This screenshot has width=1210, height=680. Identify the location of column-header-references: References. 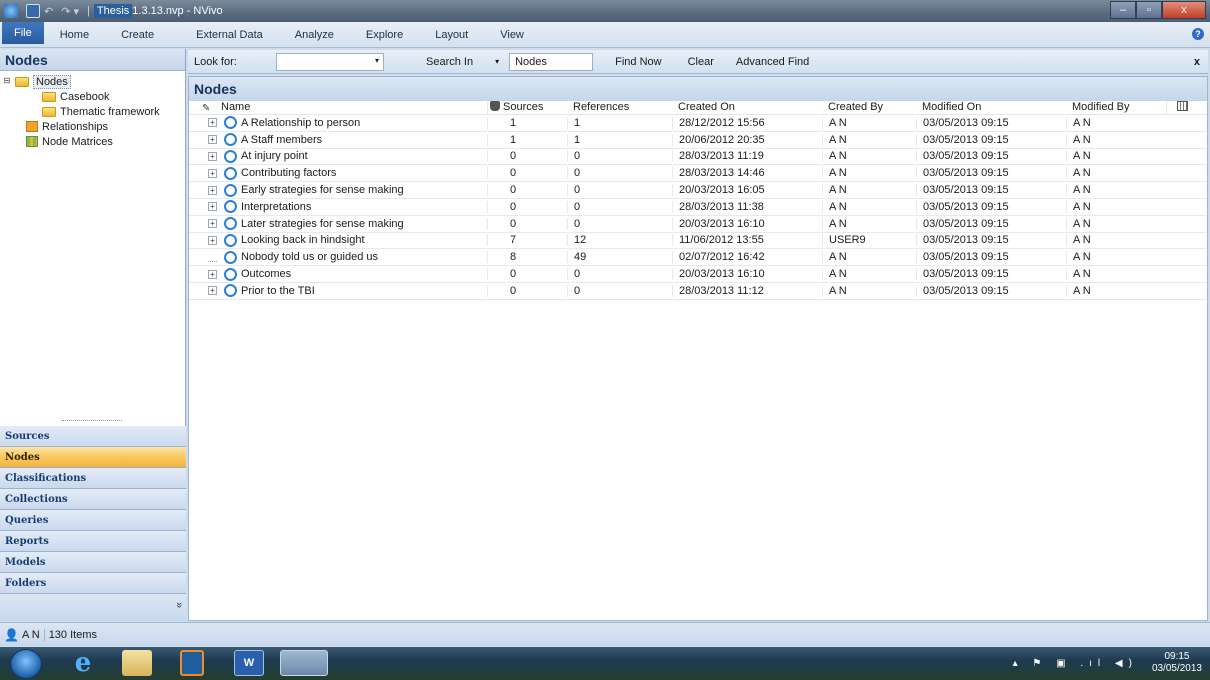
(619, 107).